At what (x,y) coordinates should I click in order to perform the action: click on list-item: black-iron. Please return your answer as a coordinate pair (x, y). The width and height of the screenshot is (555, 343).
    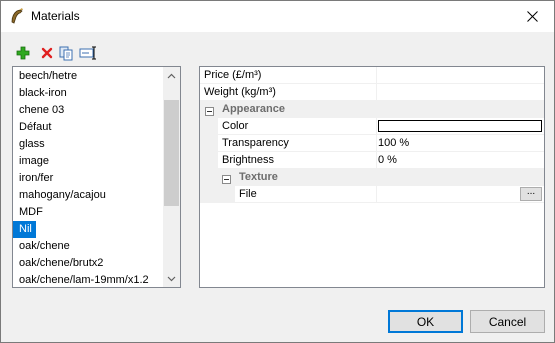
    Looking at the image, I should click on (89, 93).